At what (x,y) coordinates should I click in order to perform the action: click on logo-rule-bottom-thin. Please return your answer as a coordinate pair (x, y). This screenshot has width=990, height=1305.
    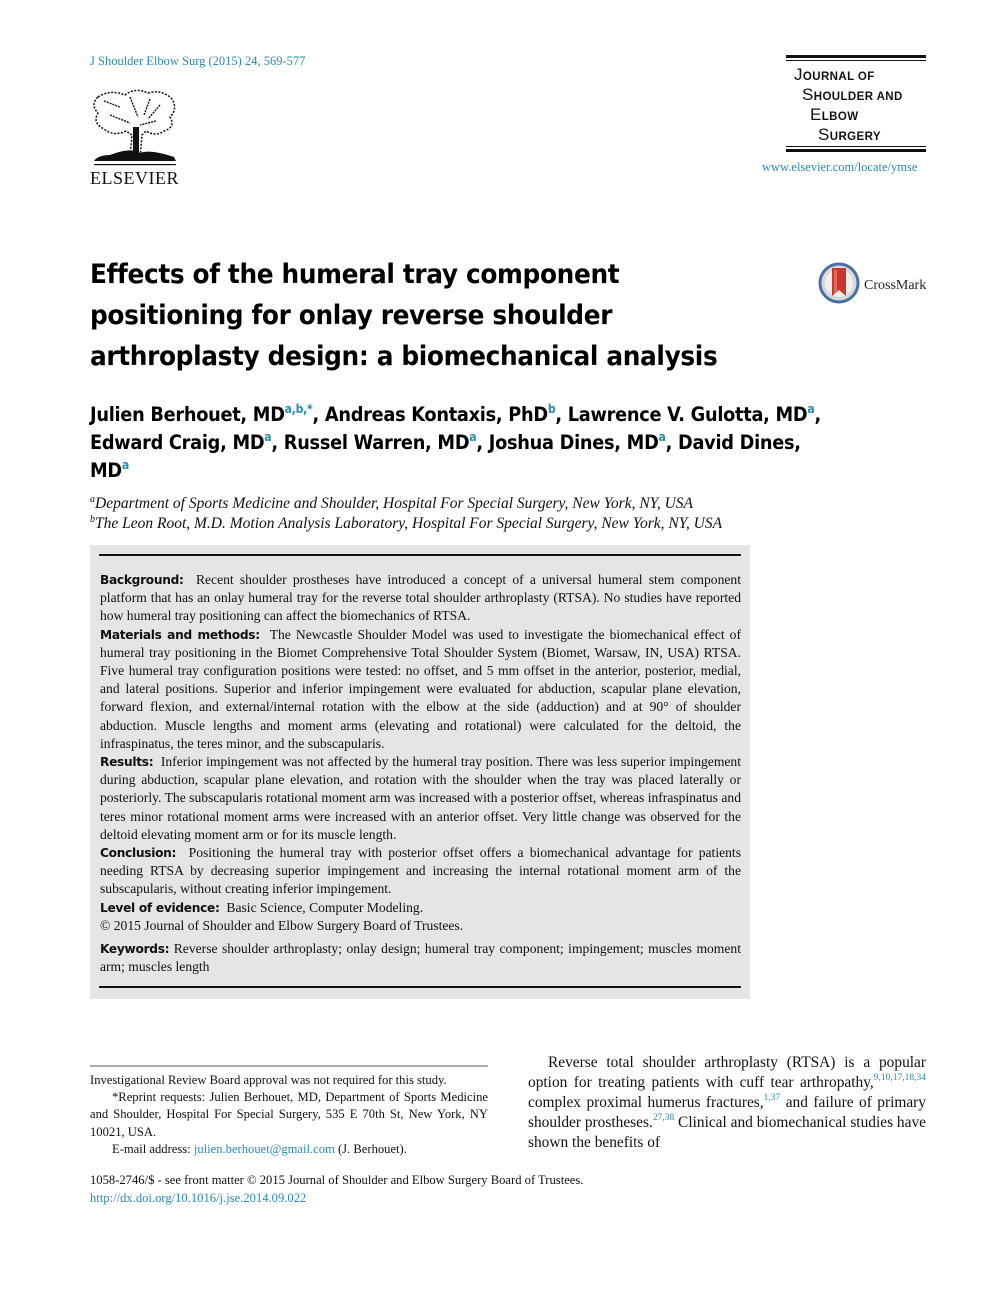
    Looking at the image, I should click on (856, 146).